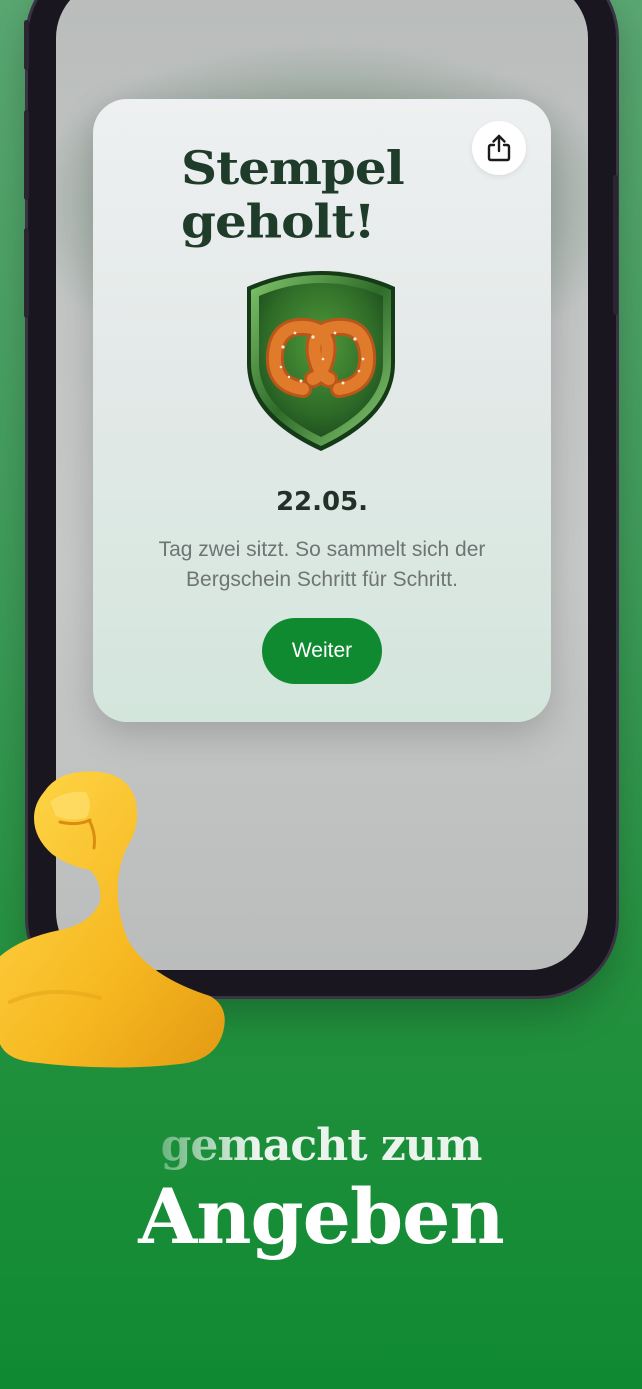  I want to click on promo-tagline: gemacht zum, so click(321, 1145).